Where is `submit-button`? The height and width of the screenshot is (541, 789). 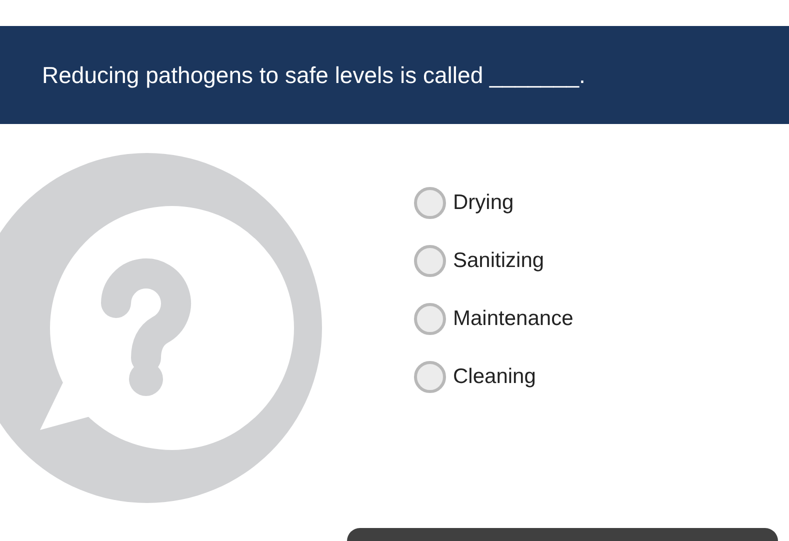 submit-button is located at coordinates (562, 534).